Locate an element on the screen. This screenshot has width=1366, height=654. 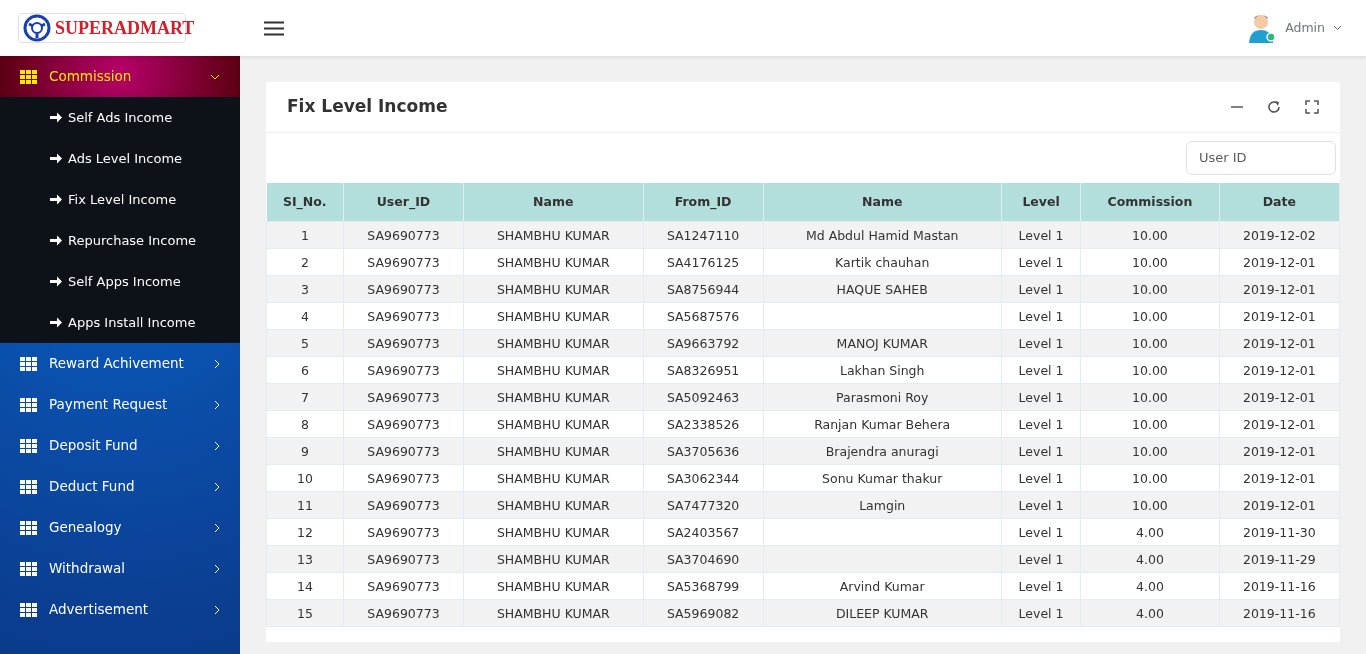
sidebar-menu-item: Deduct Fund is located at coordinates (120, 486).